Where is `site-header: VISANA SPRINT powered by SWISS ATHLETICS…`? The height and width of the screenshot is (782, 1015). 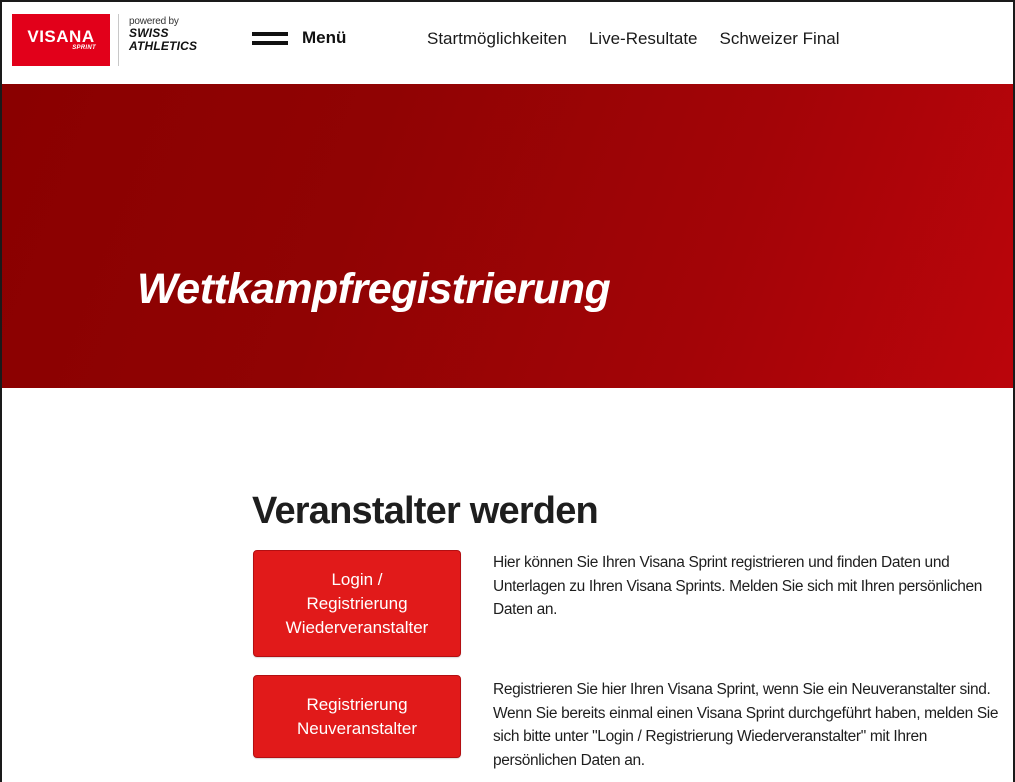
site-header: VISANA SPRINT powered by SWISS ATHLETICS… is located at coordinates (507, 42).